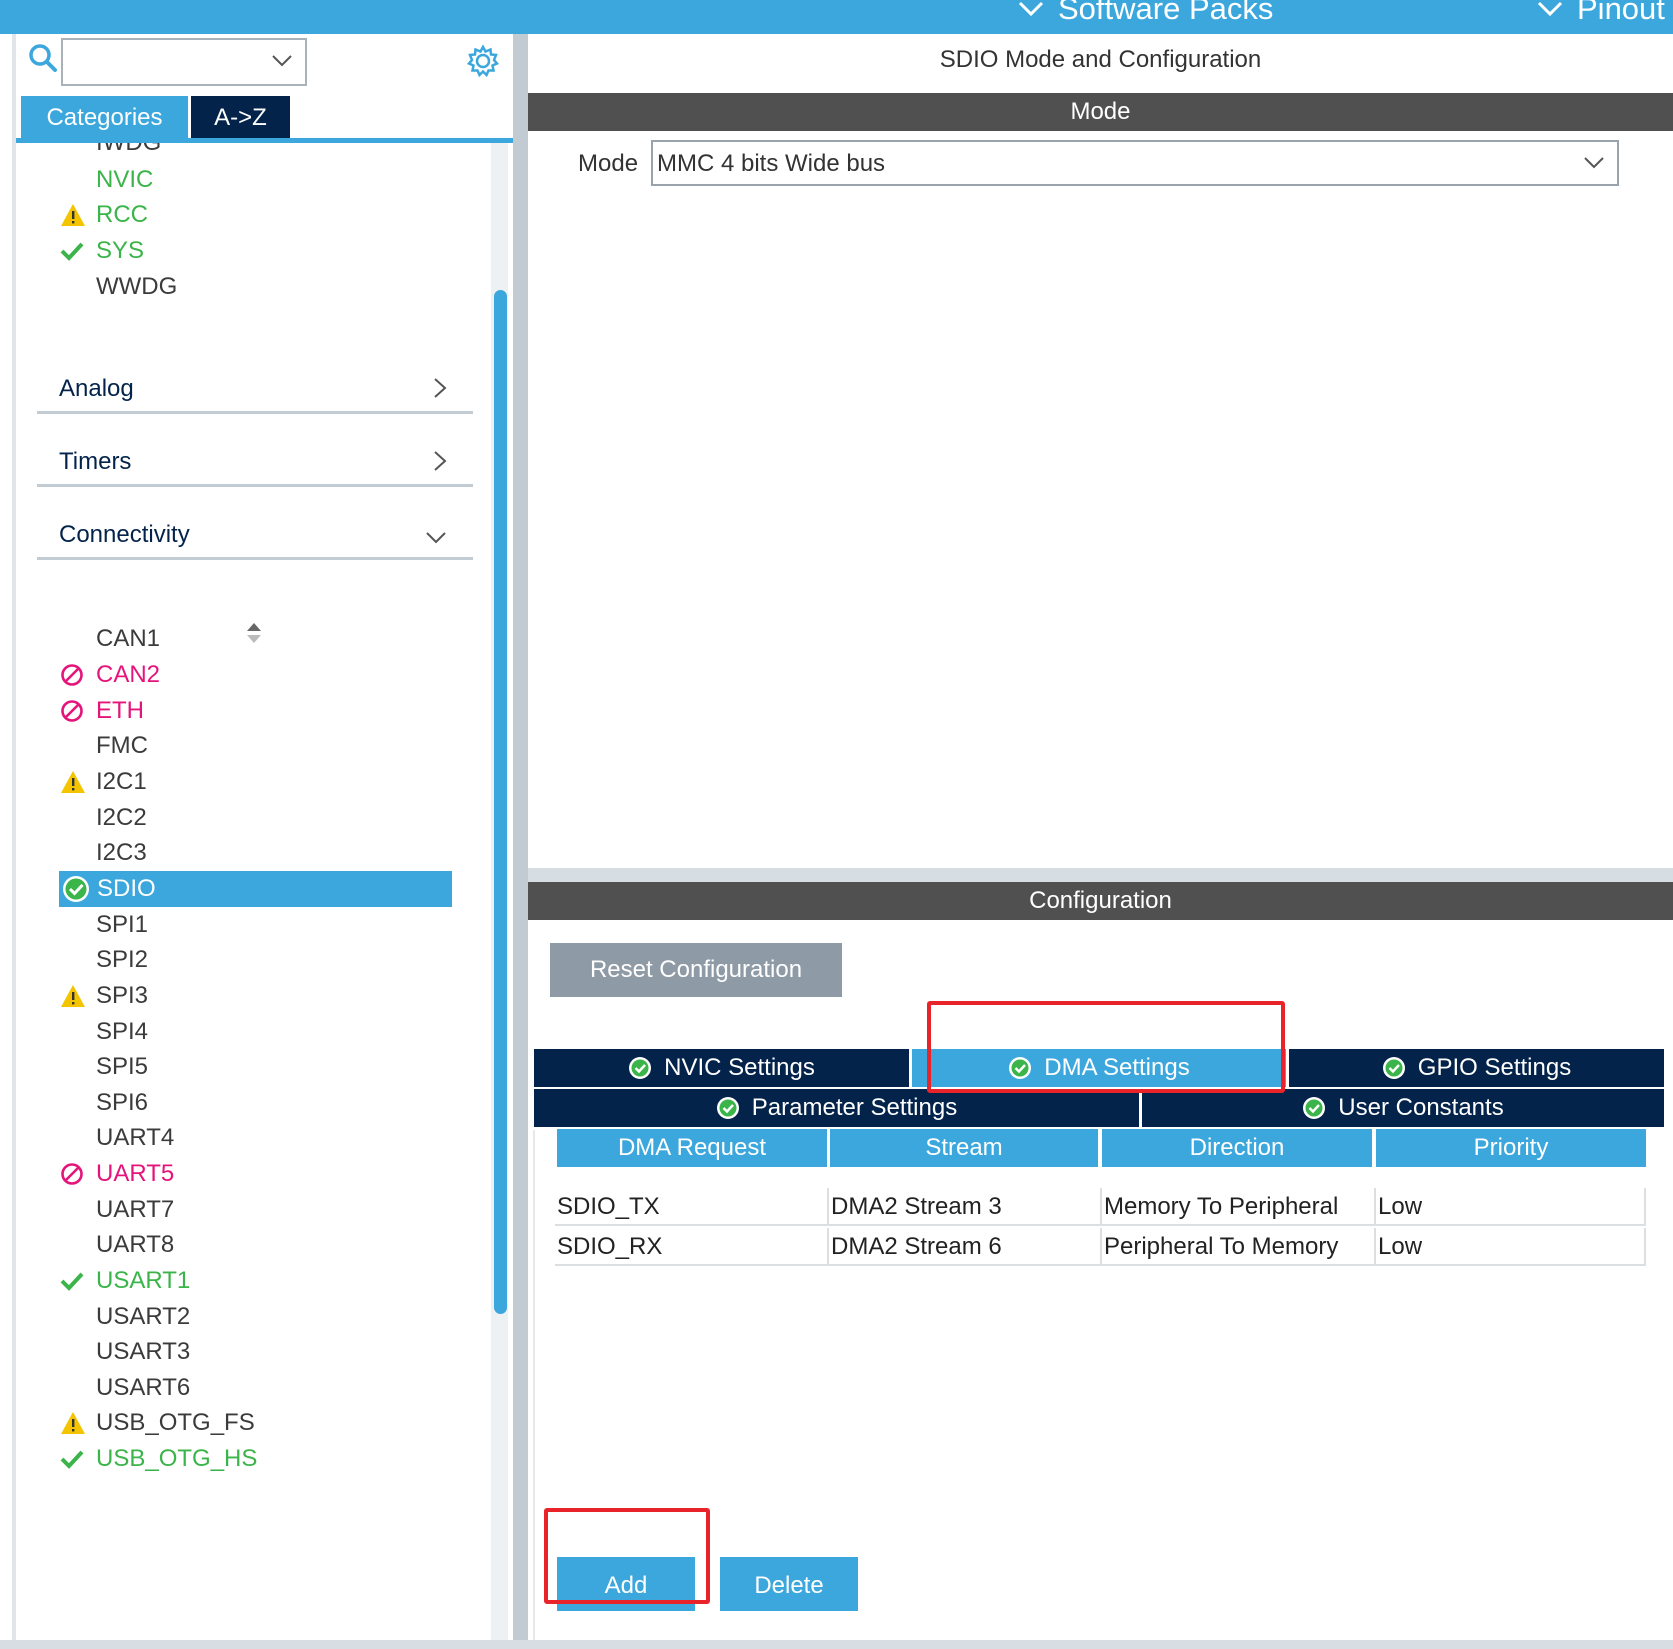  I want to click on category-connectivity: Connectivity, so click(255, 535).